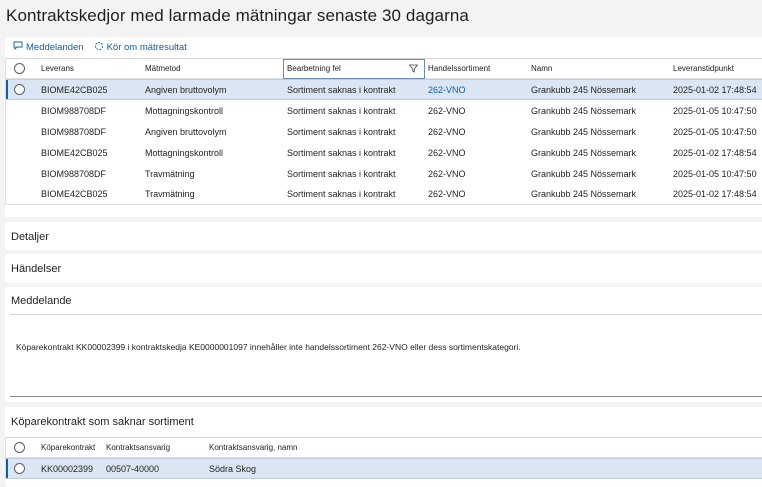 The width and height of the screenshot is (762, 487). Describe the element at coordinates (383, 47) in the screenshot. I see `toolbar: Meddelanden Kör om mätresultat` at that location.